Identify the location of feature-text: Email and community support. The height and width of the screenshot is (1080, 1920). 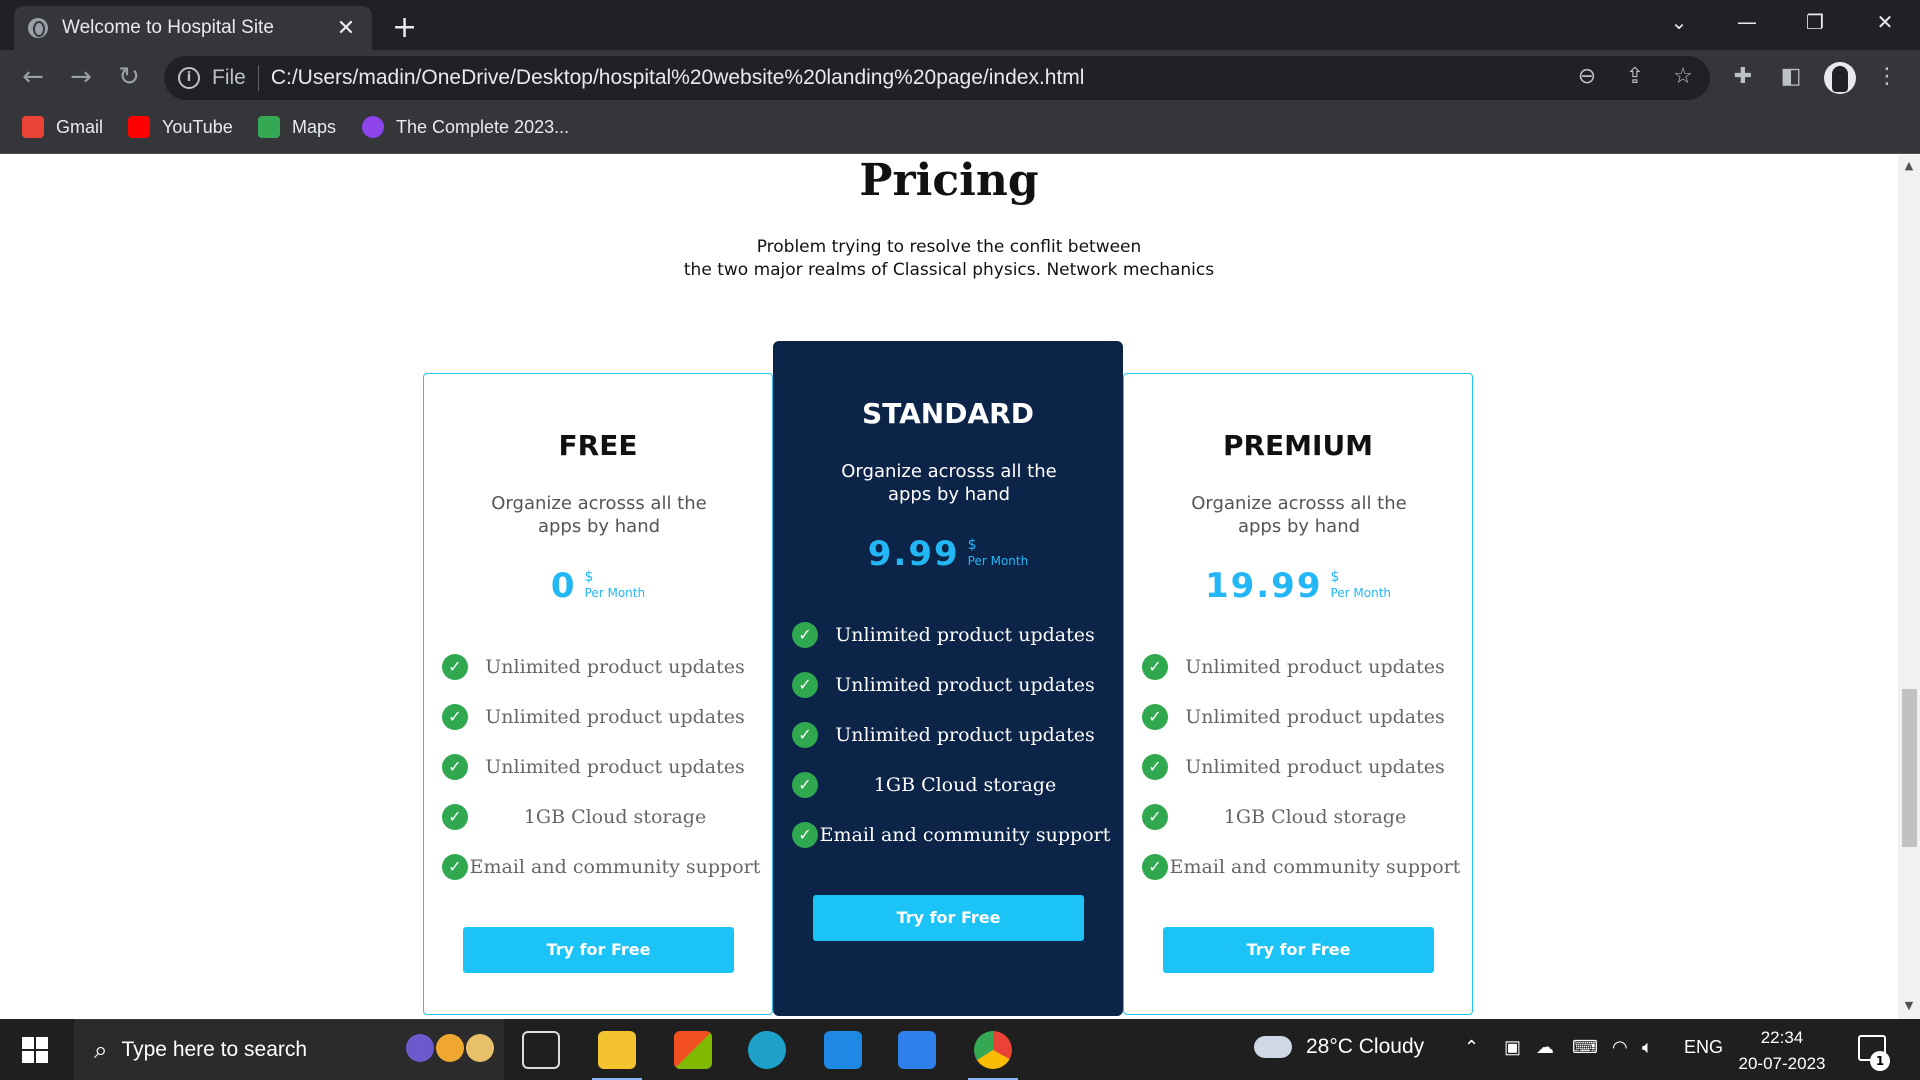
(1315, 866).